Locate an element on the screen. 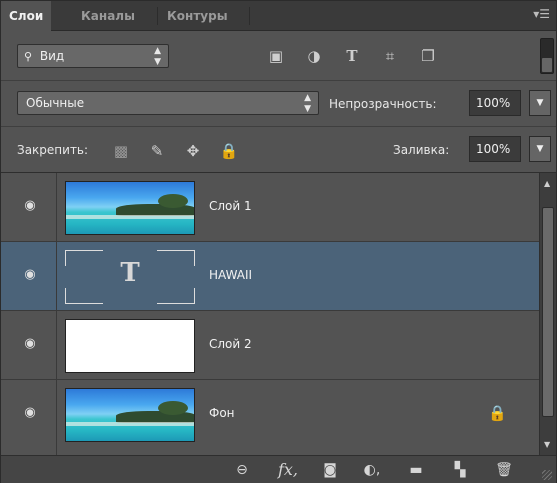 Image resolution: width=557 pixels, height=483 pixels. resize-grip is located at coordinates (547, 475).